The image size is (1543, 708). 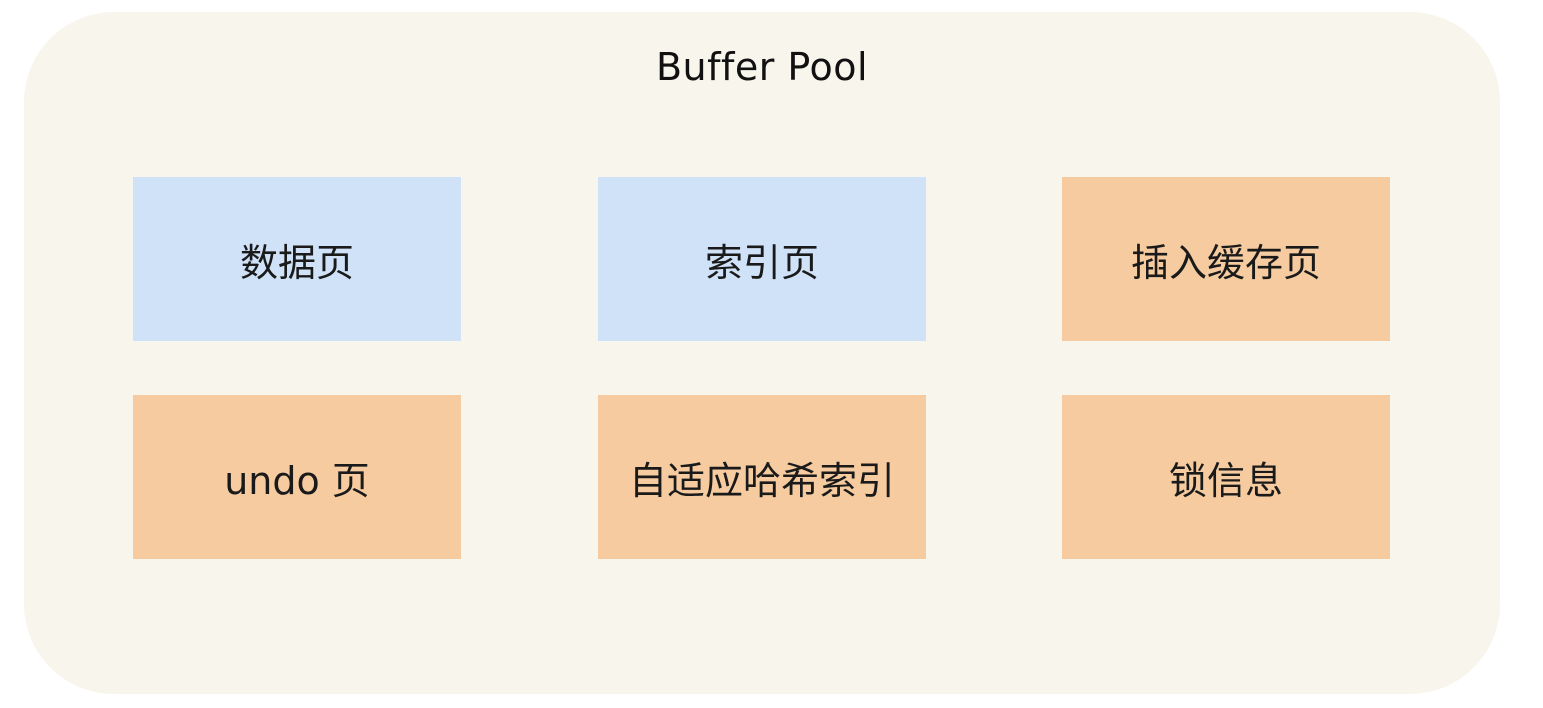 I want to click on undo-page-box: undo 页, so click(x=297, y=477).